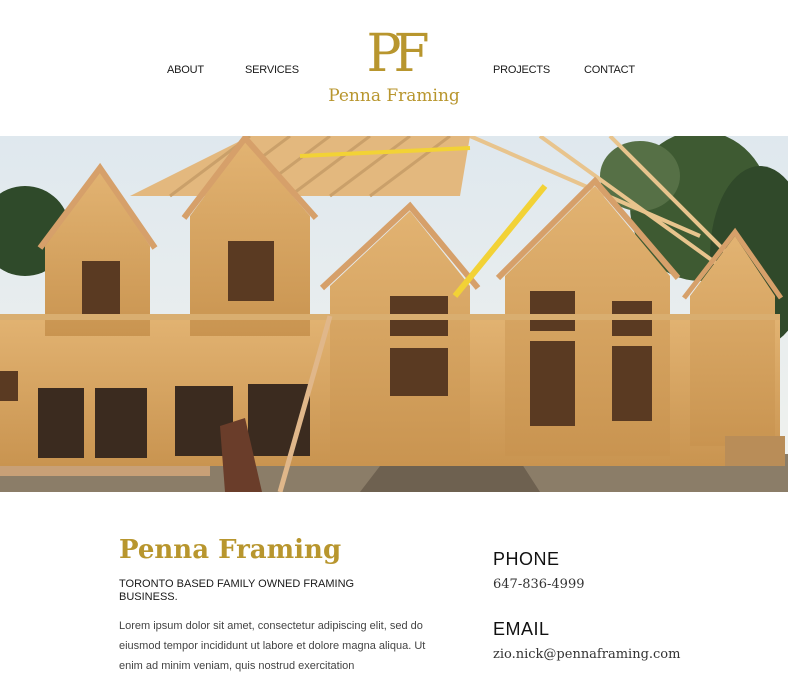 Image resolution: width=788 pixels, height=676 pixels. I want to click on nav-about: ABOUT, so click(185, 70).